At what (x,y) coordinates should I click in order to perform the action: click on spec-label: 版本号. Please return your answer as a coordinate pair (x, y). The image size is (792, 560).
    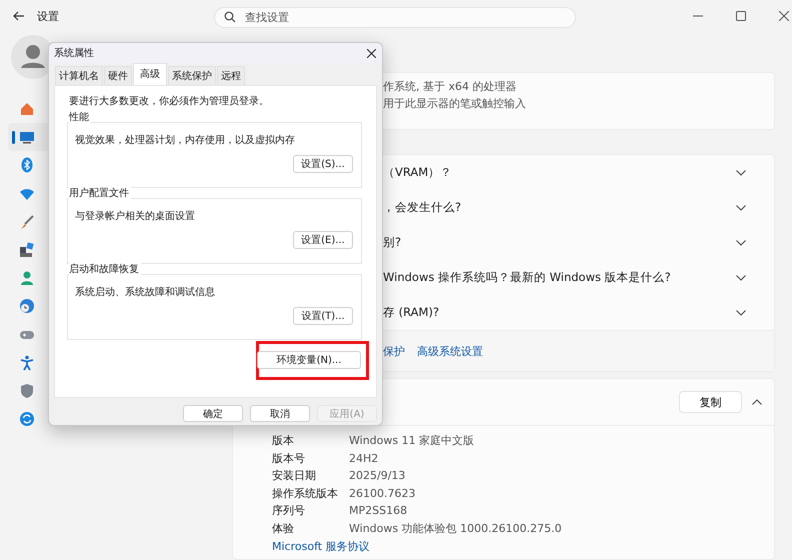
    Looking at the image, I should click on (289, 458).